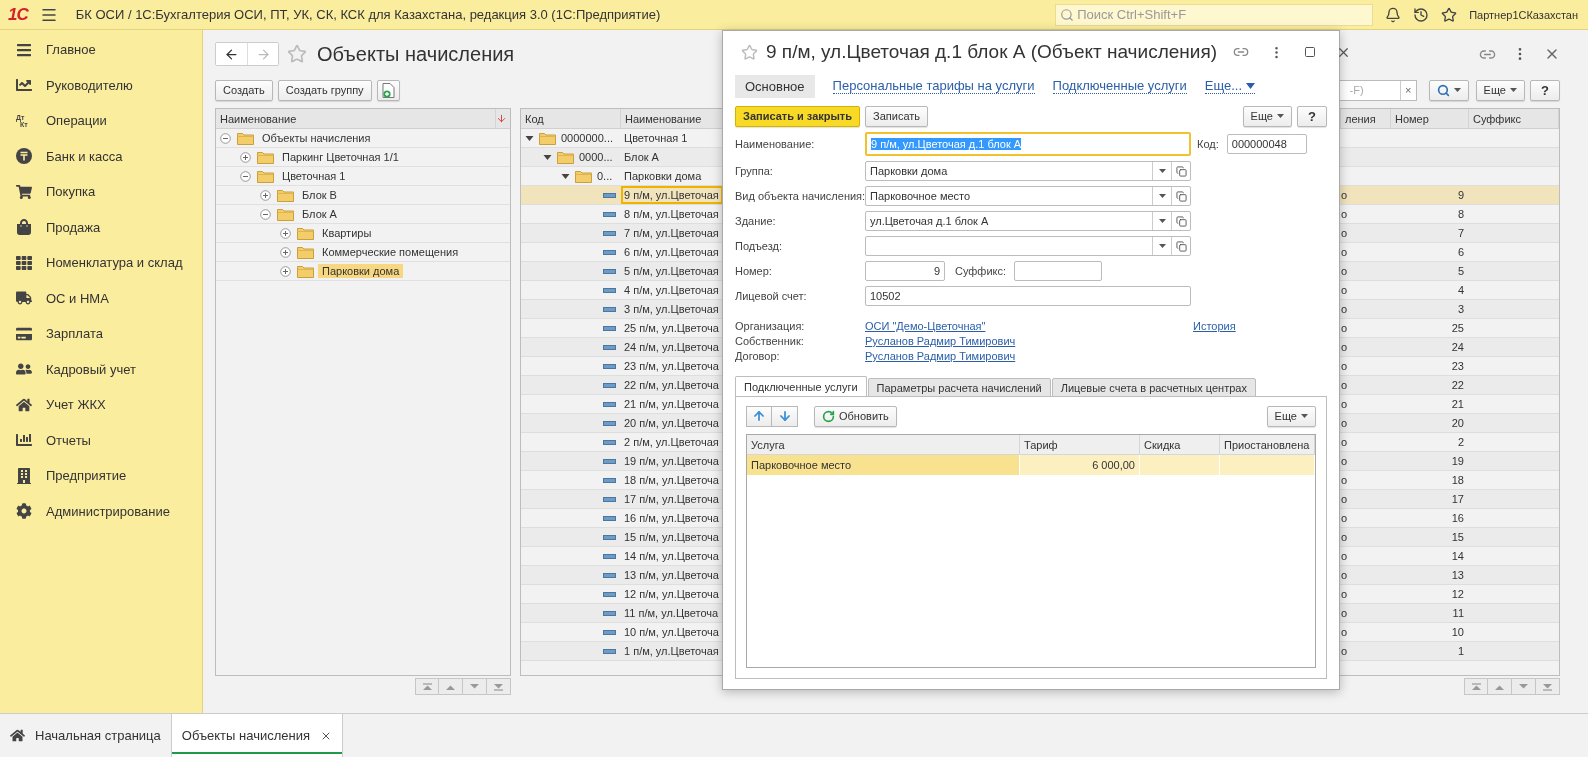 The height and width of the screenshot is (757, 1588). Describe the element at coordinates (1366, 118) in the screenshot. I see `column-header: ления` at that location.